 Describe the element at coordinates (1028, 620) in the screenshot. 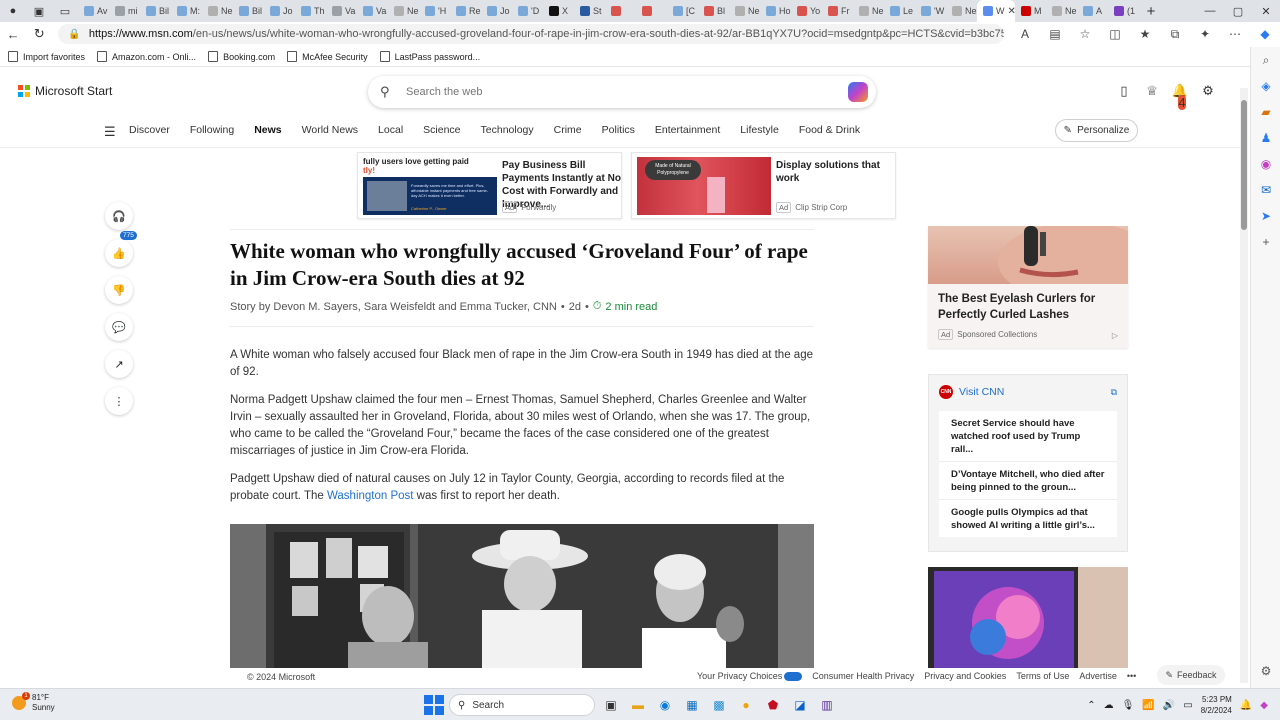

I see `right-promo-image` at that location.